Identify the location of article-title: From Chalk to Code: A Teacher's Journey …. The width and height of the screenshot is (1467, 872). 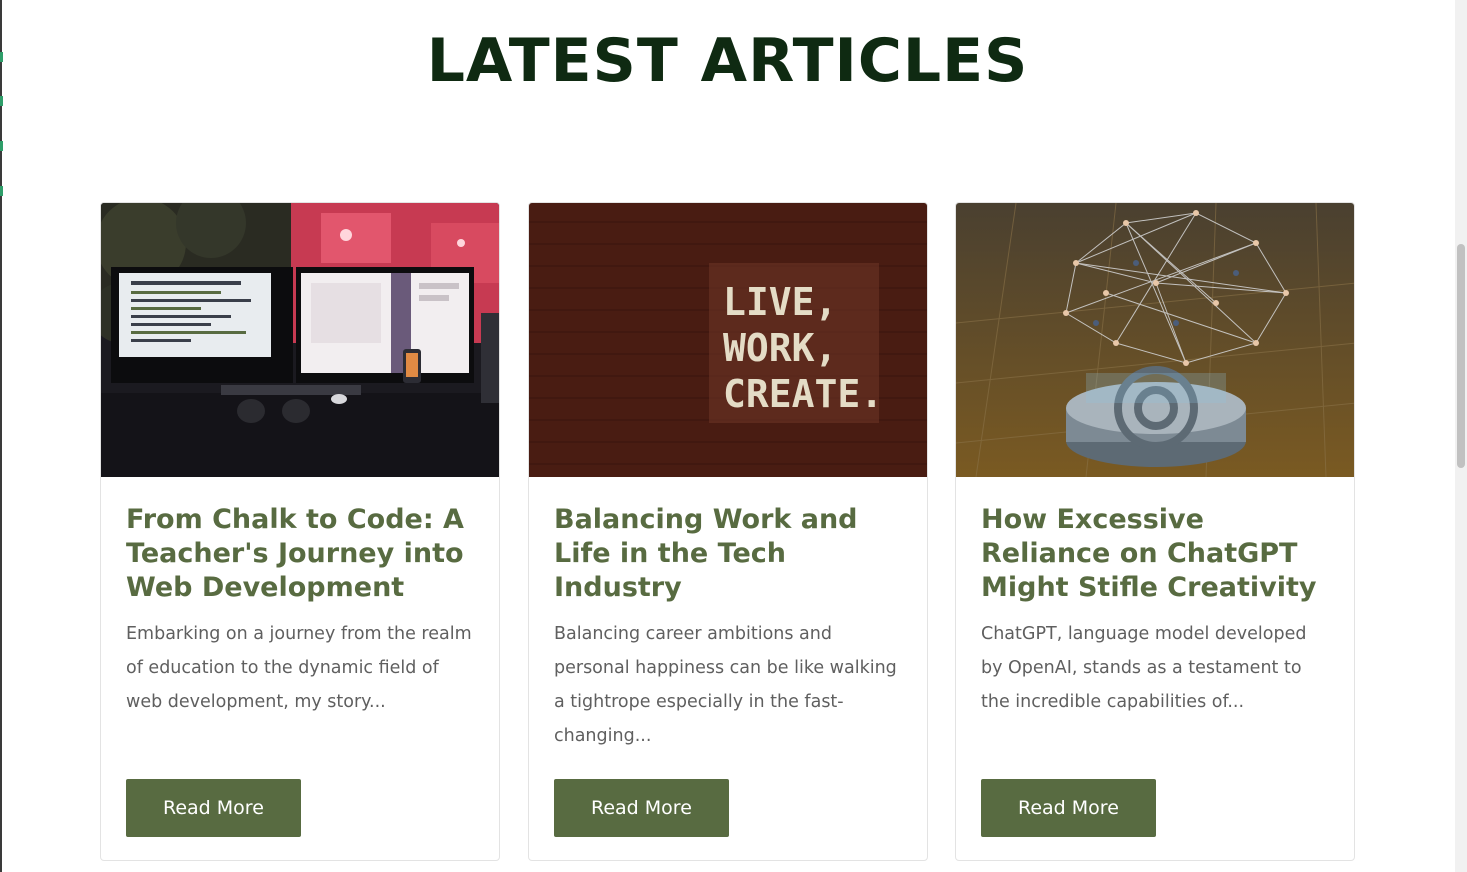
(306, 554).